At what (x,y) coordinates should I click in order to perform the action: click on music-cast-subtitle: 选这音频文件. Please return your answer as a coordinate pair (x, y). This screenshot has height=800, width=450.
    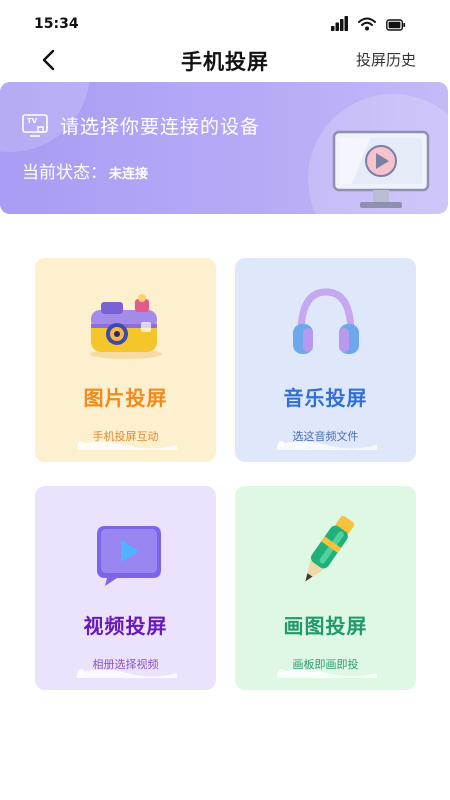
    Looking at the image, I should click on (325, 436).